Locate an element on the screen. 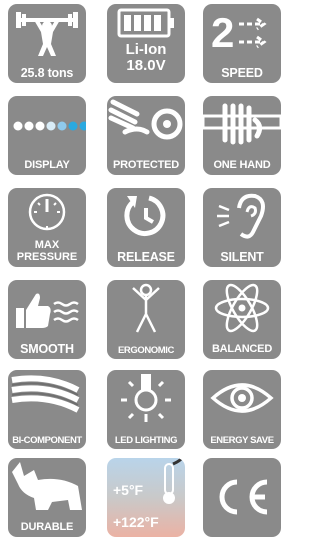 The height and width of the screenshot is (537, 320). speed-arrows-icon is located at coordinates (253, 33).